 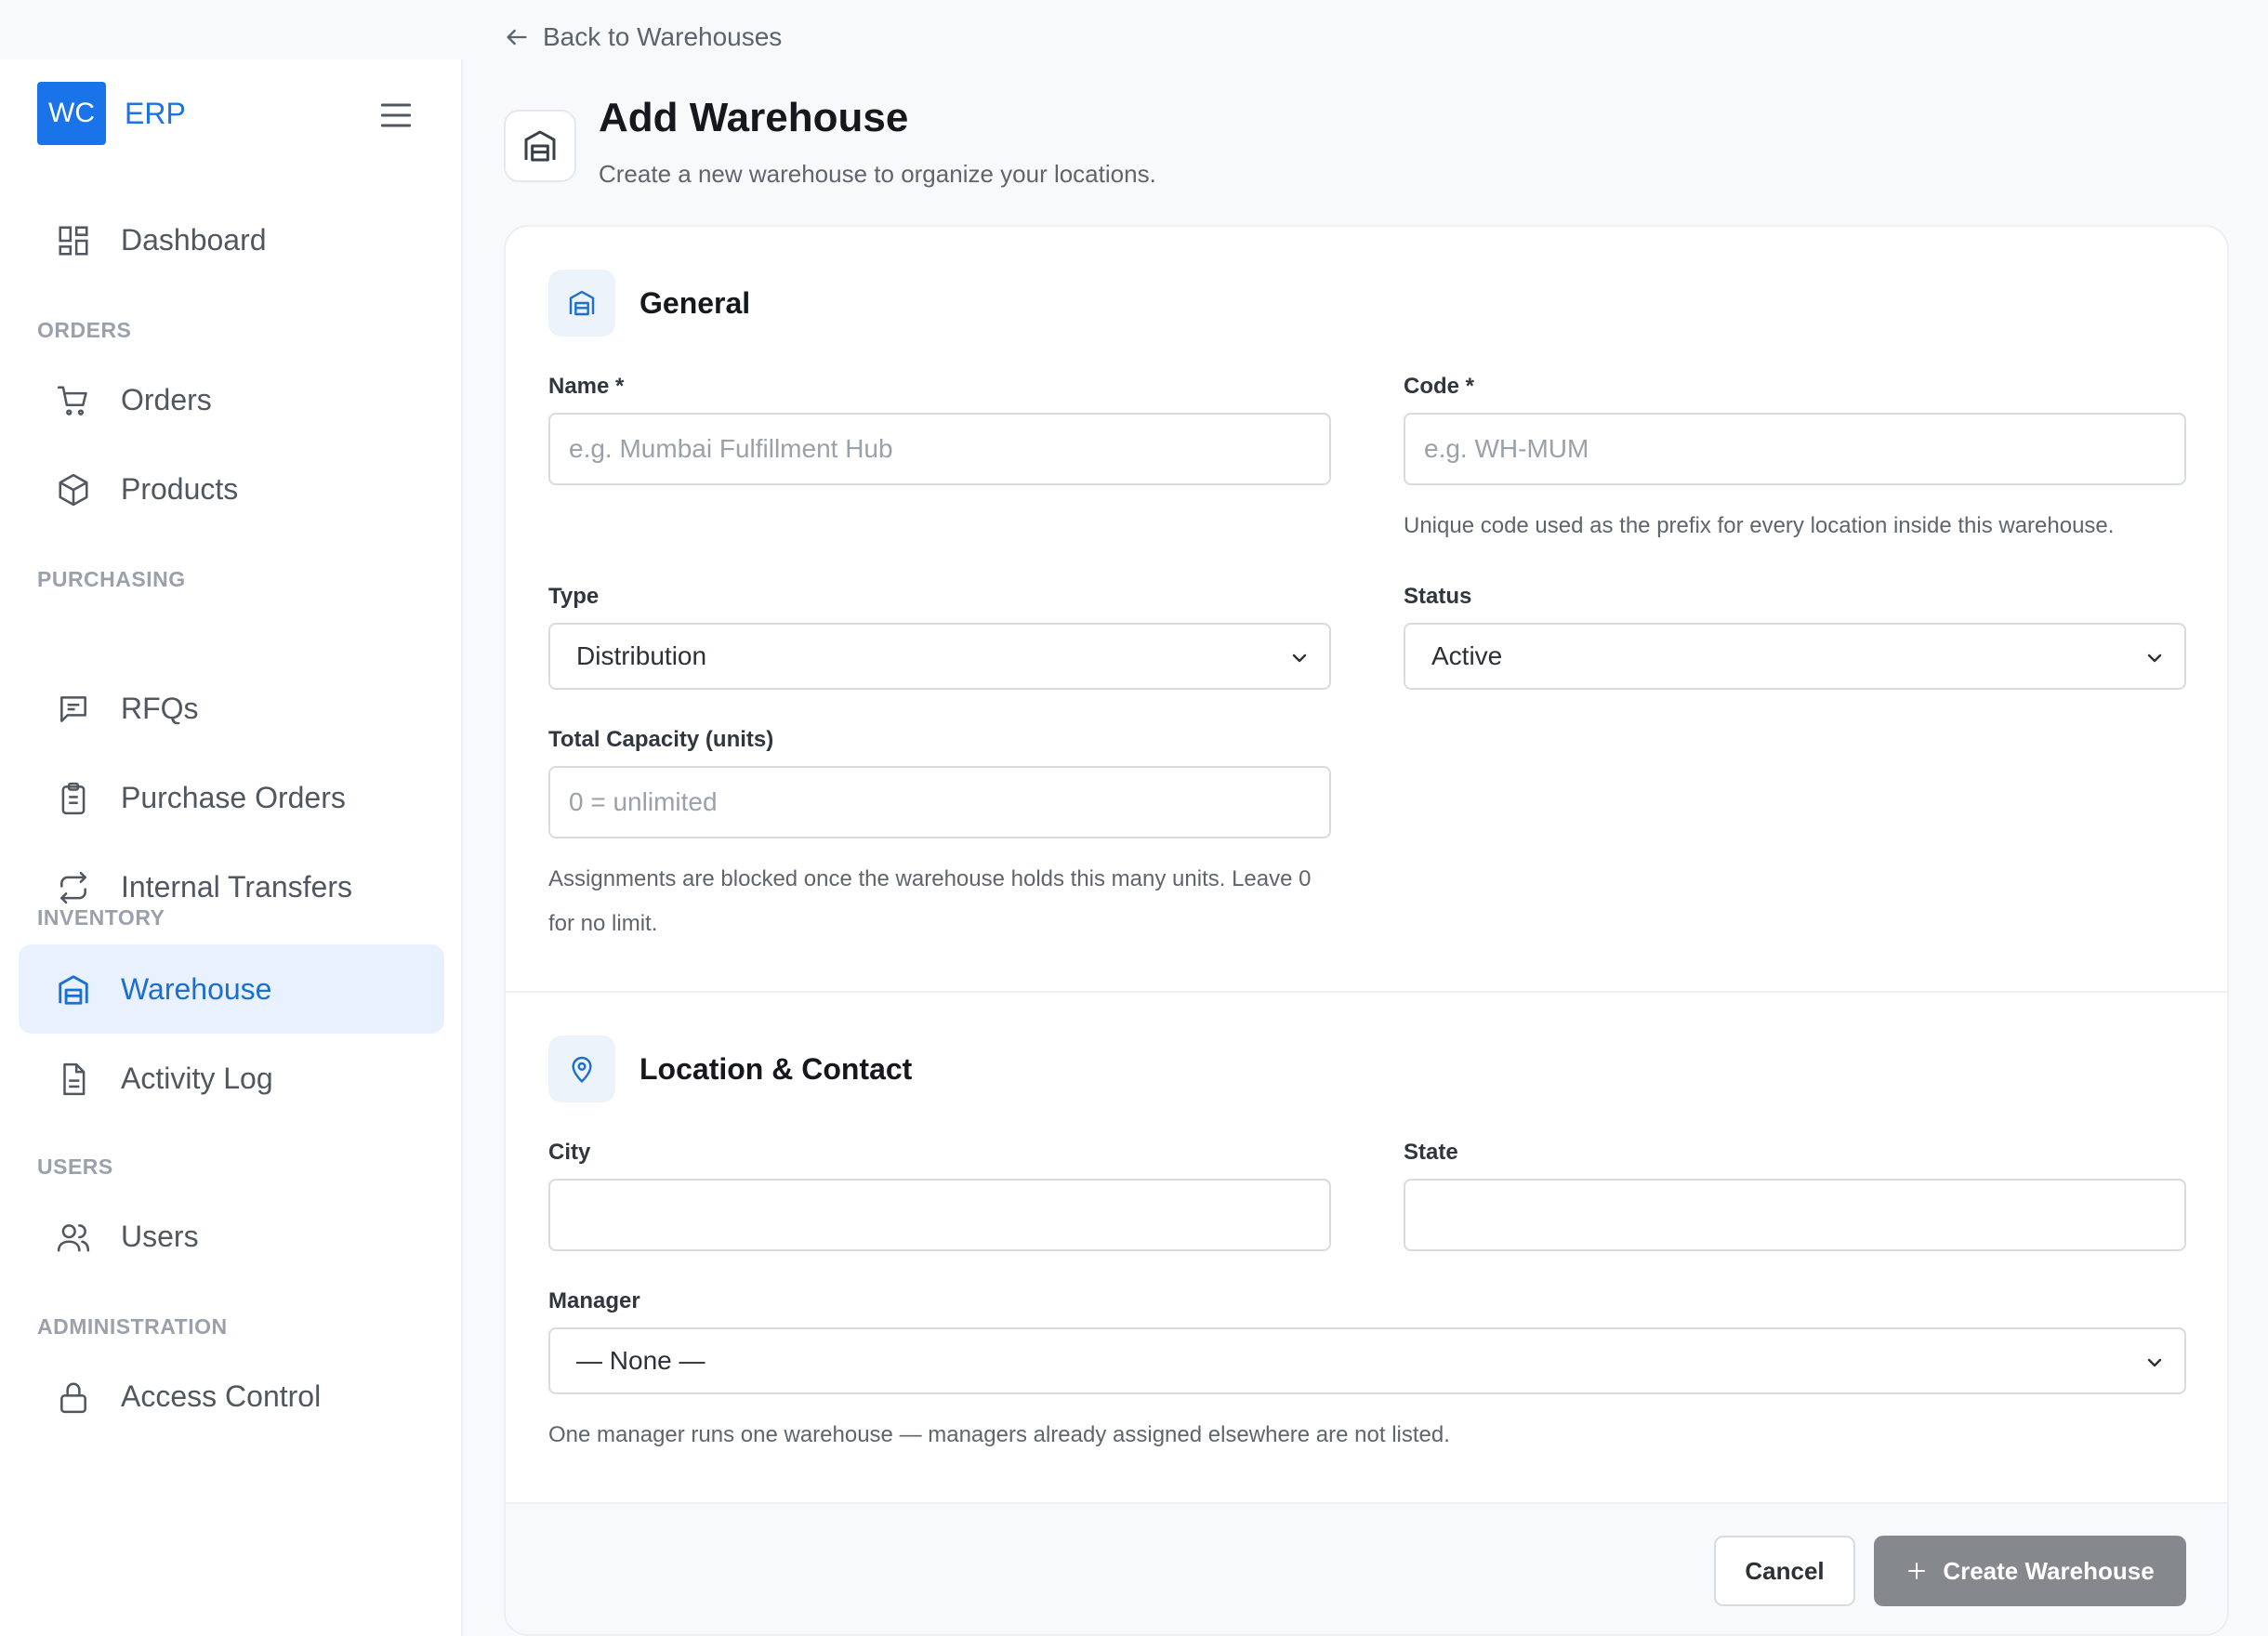 I want to click on capacity-label: Total Capacity (units), so click(x=661, y=739).